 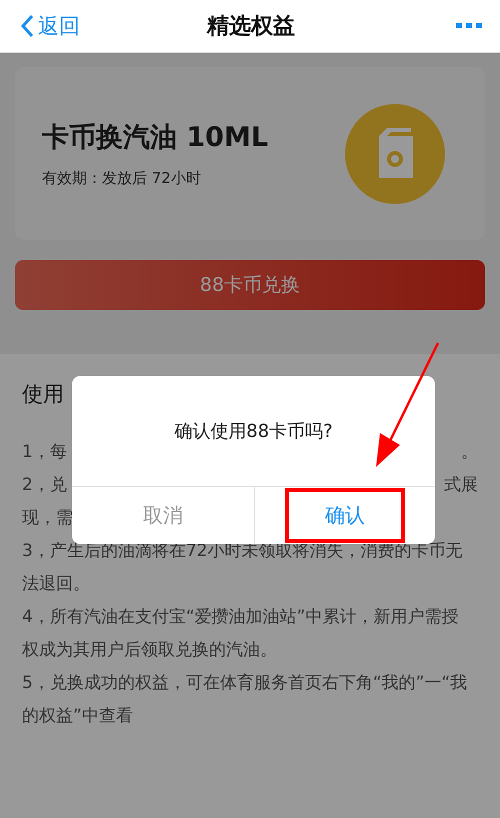 I want to click on note-text: 1，每, so click(x=44, y=452).